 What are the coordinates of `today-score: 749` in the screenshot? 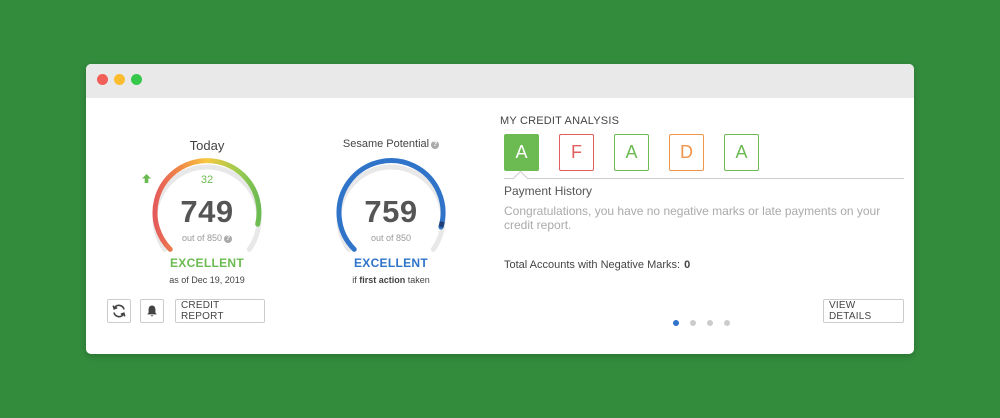 It's located at (207, 211).